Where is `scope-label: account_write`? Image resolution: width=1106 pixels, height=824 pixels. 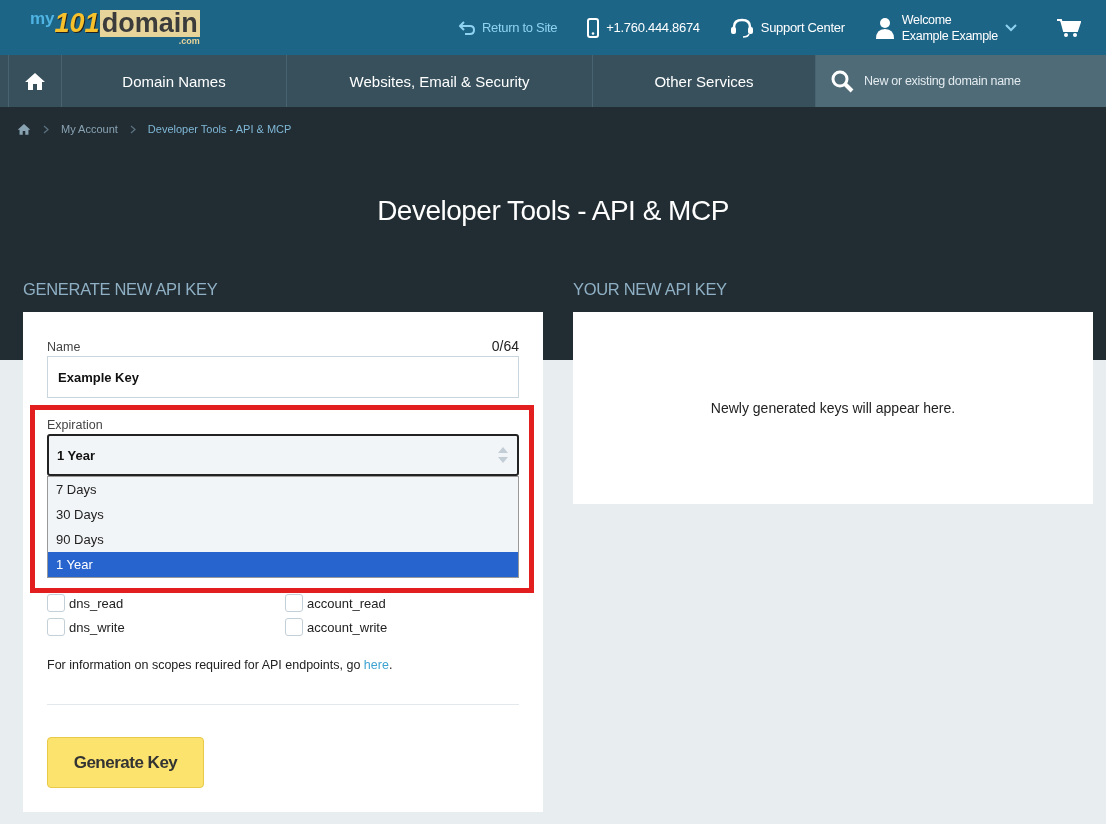
scope-label: account_write is located at coordinates (347, 627).